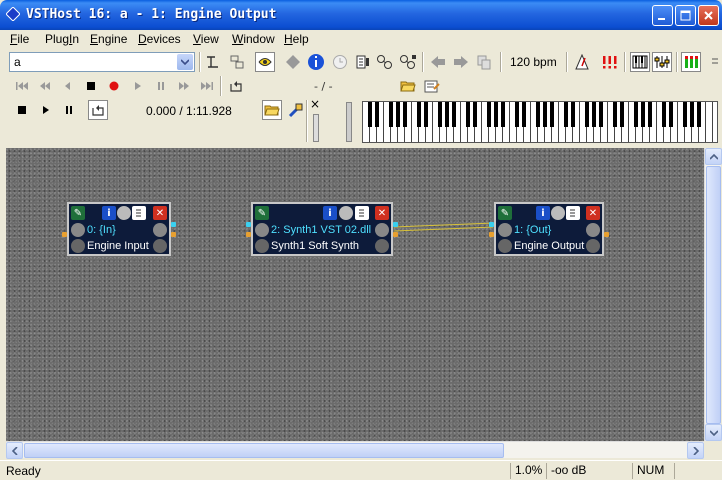  Describe the element at coordinates (432, 86) in the screenshot. I see `save-file-icon` at that location.